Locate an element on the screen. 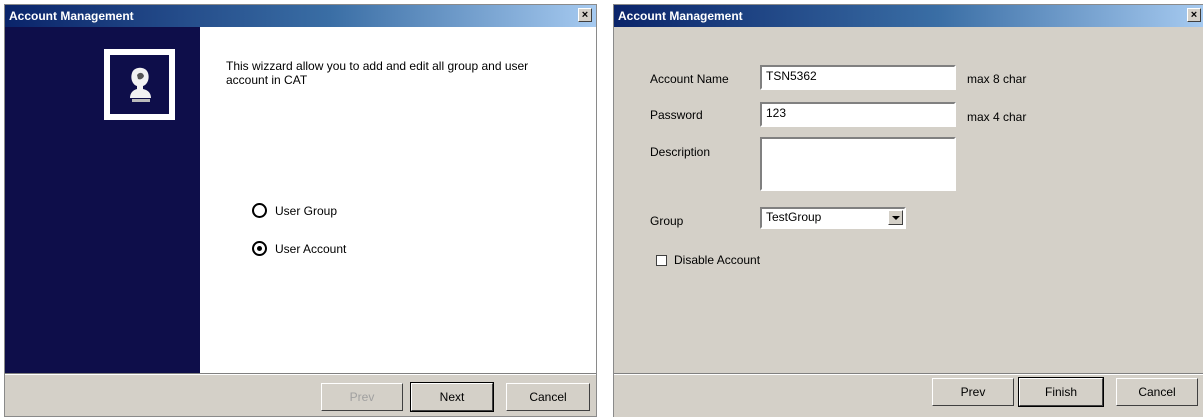 This screenshot has height=419, width=1203. description-label: Description is located at coordinates (680, 152).